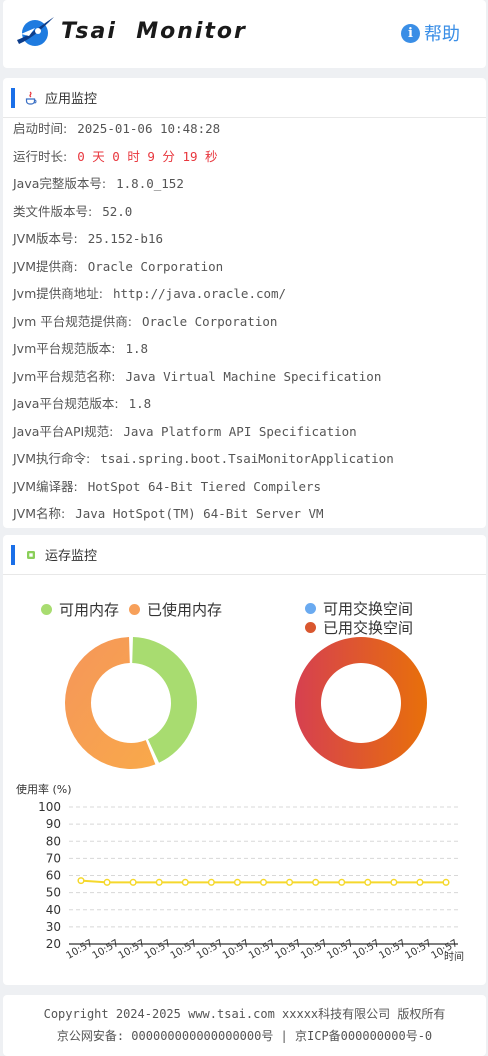 This screenshot has width=488, height=1056. What do you see at coordinates (249, 246) in the screenshot?
I see `info-row: JVM版本号: 25.152-b16` at bounding box center [249, 246].